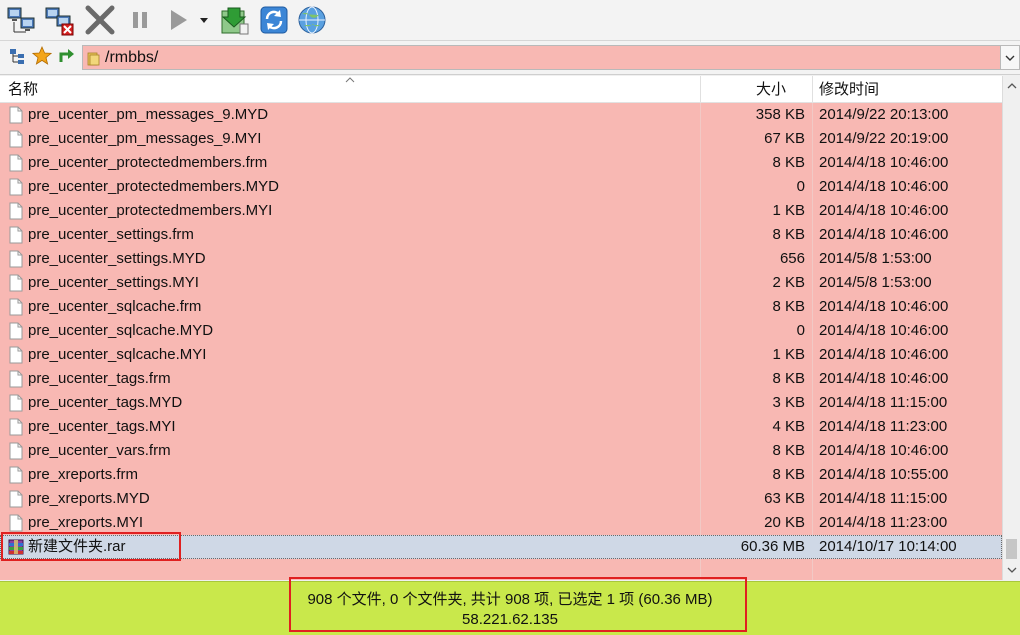 This screenshot has width=1020, height=635. Describe the element at coordinates (788, 282) in the screenshot. I see `file-size: 2 KB` at that location.